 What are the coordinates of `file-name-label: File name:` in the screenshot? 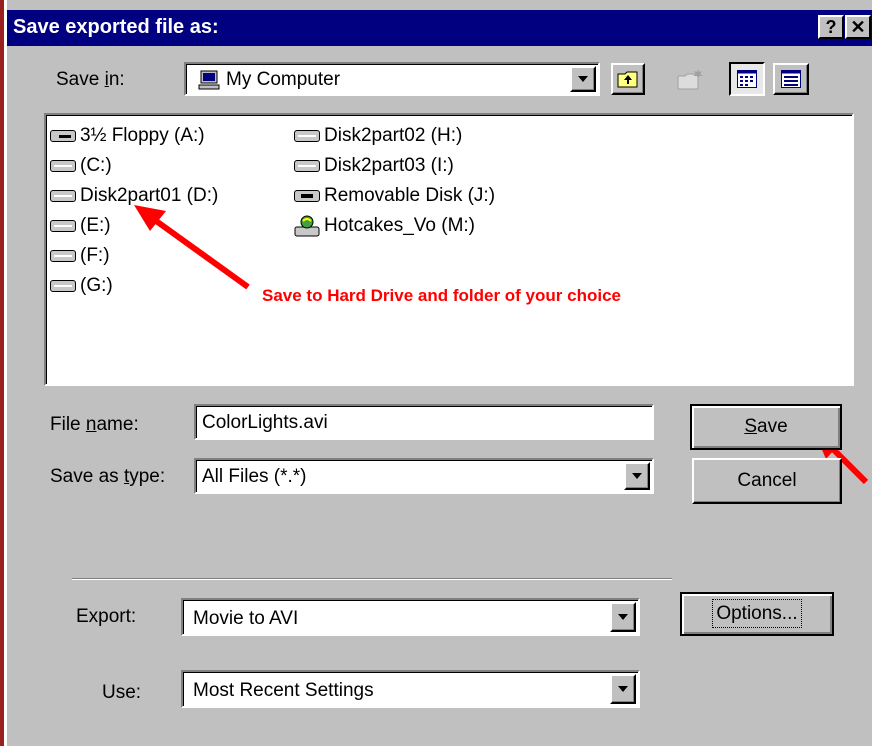 It's located at (94, 425).